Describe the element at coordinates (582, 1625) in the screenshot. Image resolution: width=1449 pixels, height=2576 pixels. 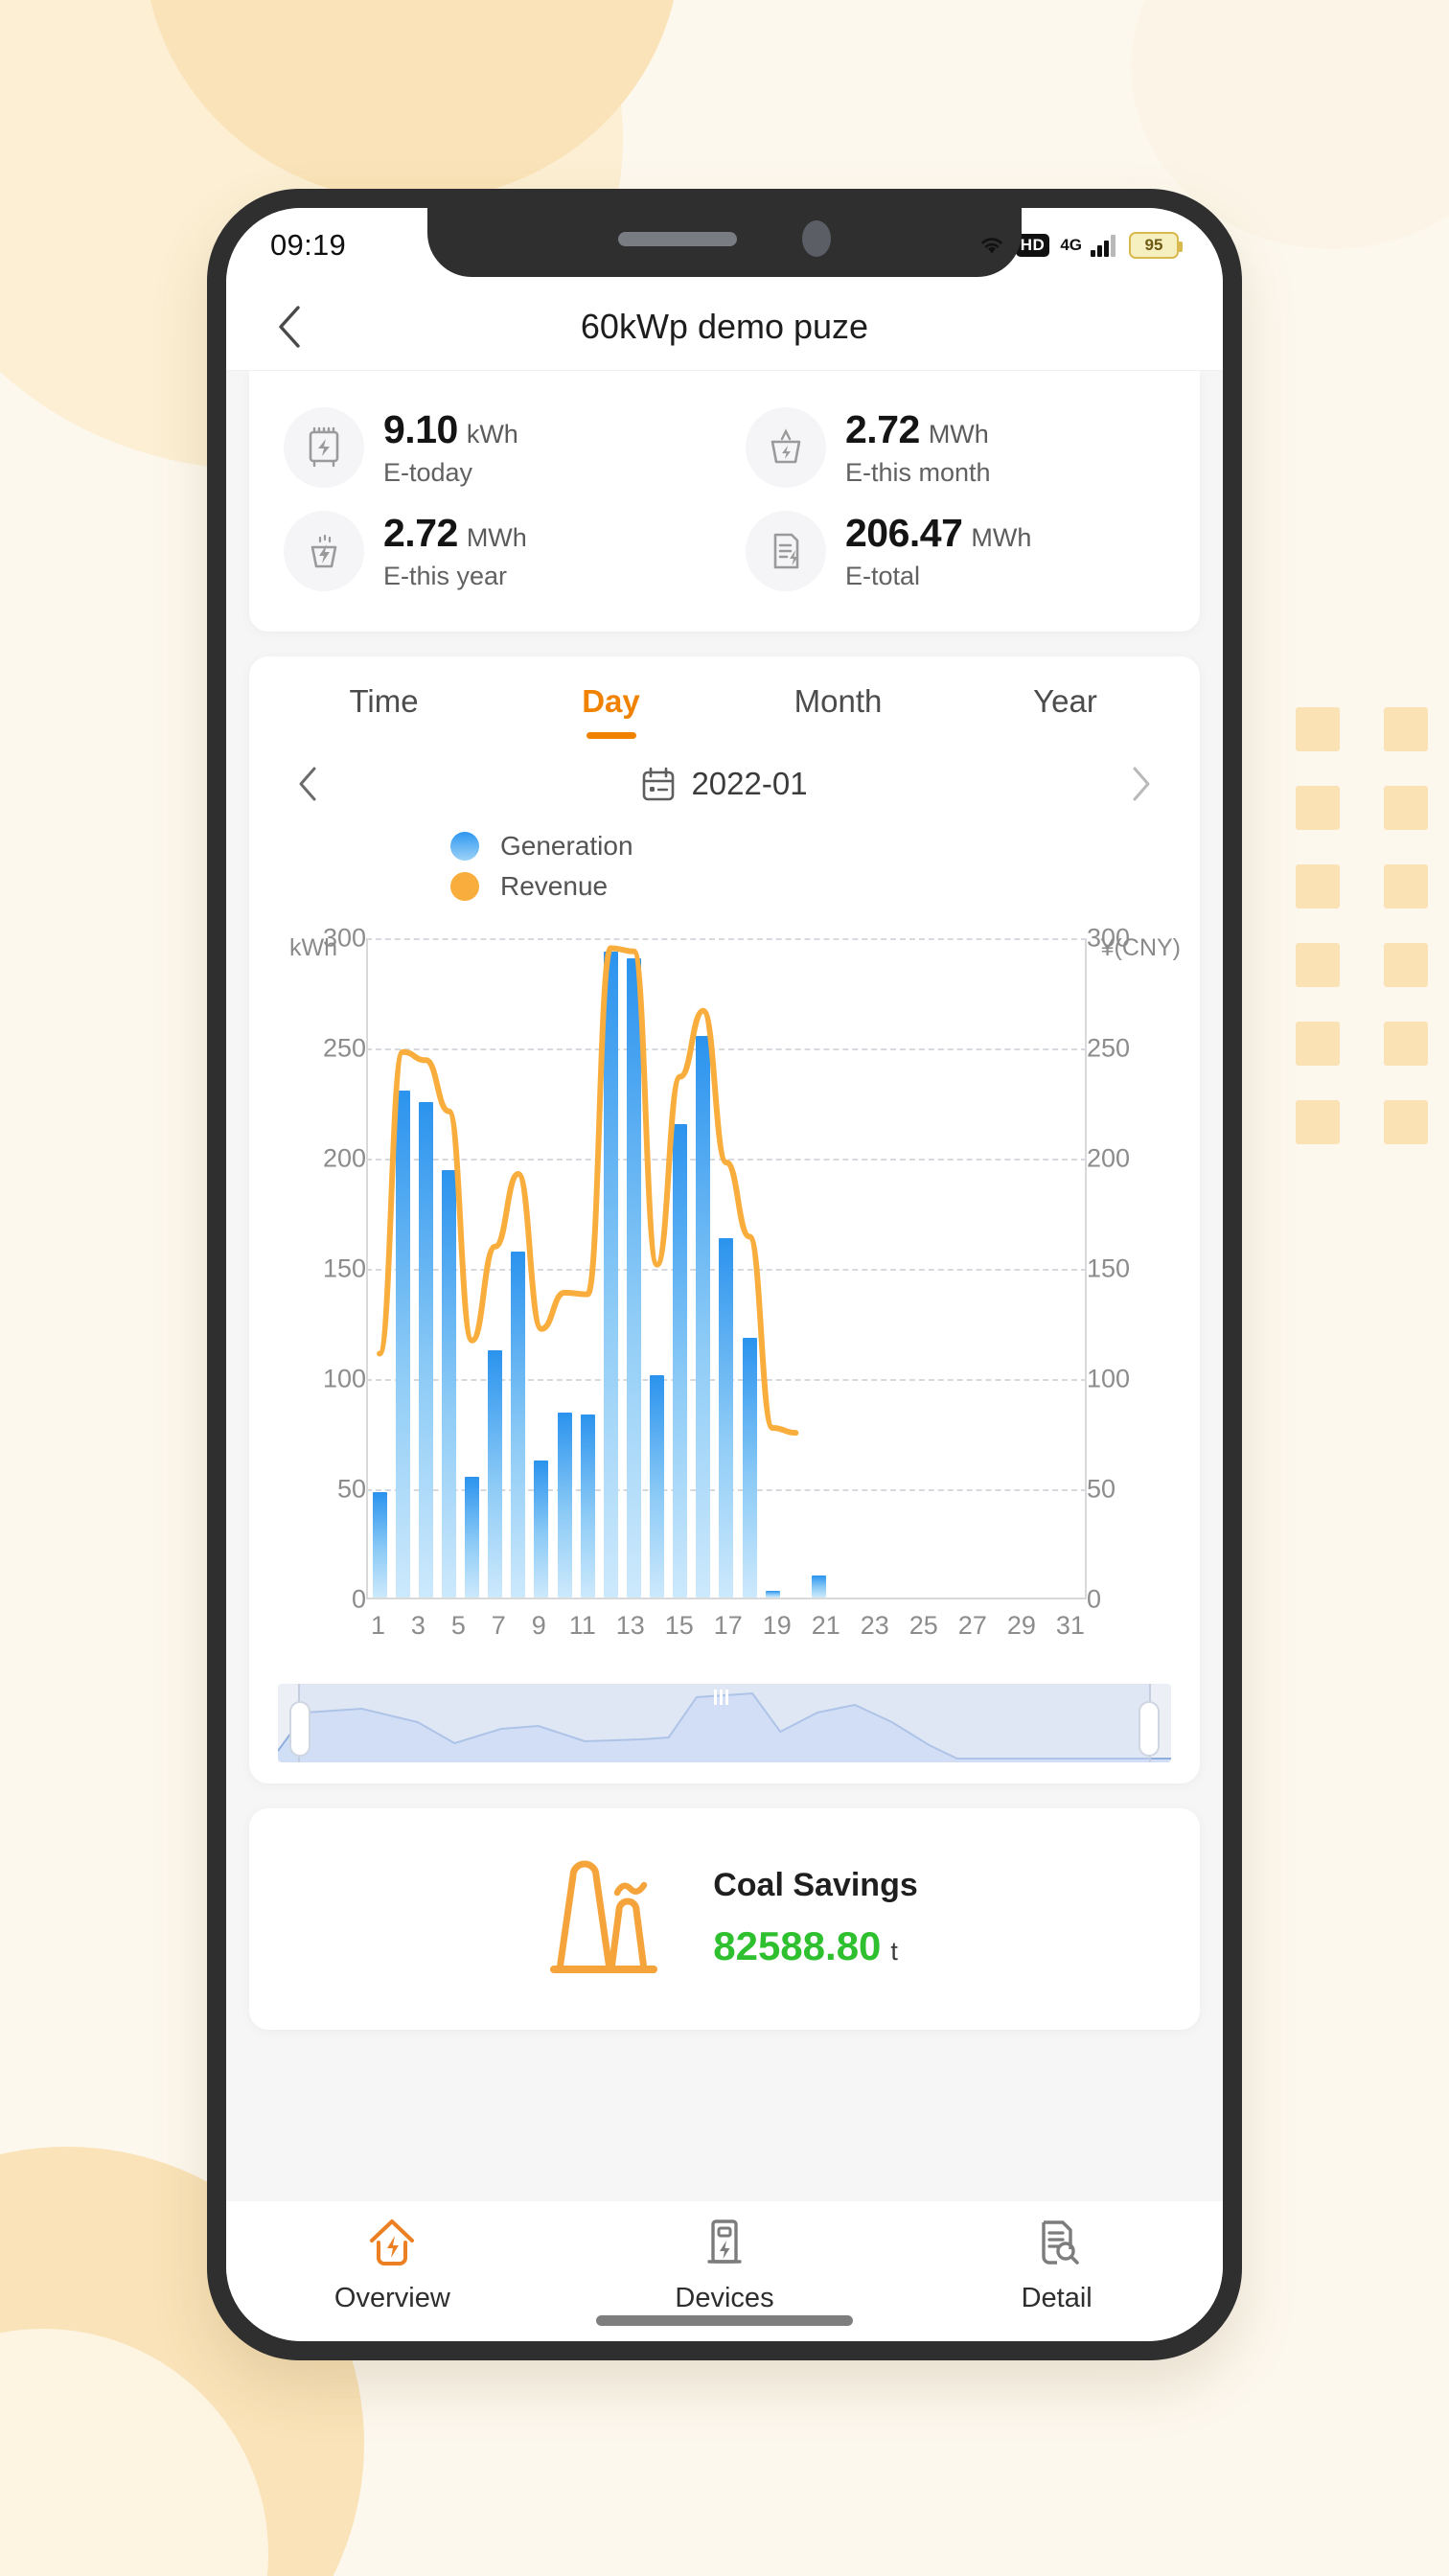
I see `x-tick-label: 11` at that location.